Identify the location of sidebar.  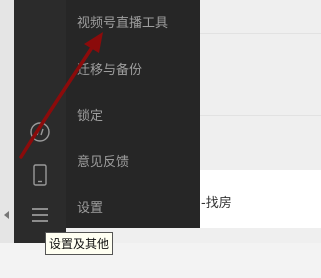
(40, 121).